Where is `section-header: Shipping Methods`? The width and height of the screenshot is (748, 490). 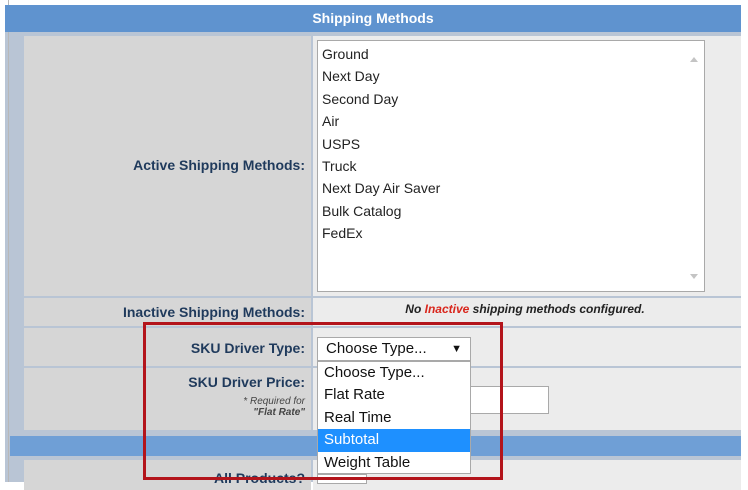 section-header: Shipping Methods is located at coordinates (373, 18).